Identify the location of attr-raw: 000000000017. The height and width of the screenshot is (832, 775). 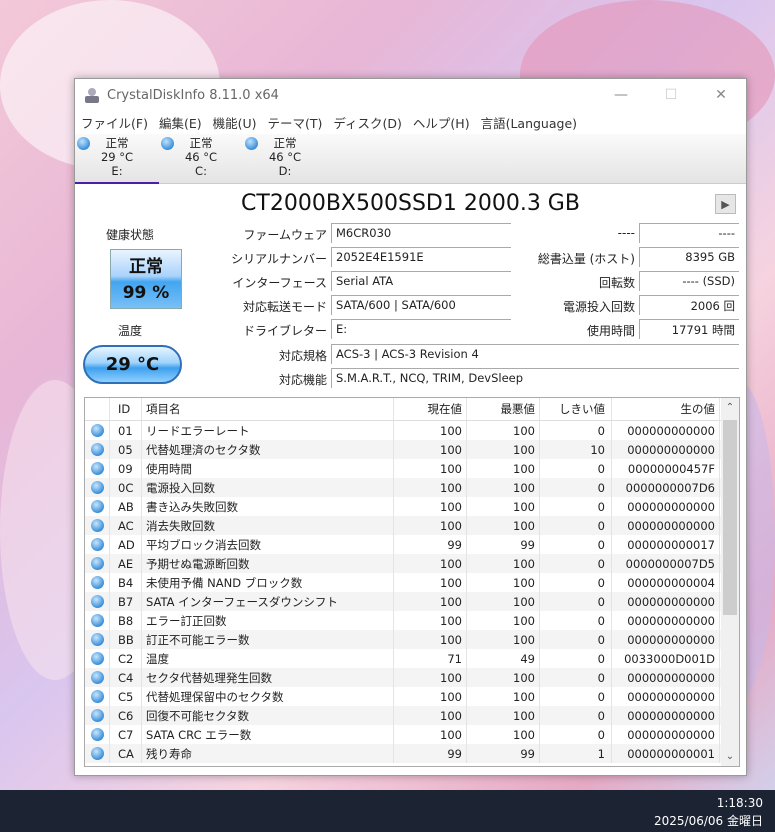
(666, 544).